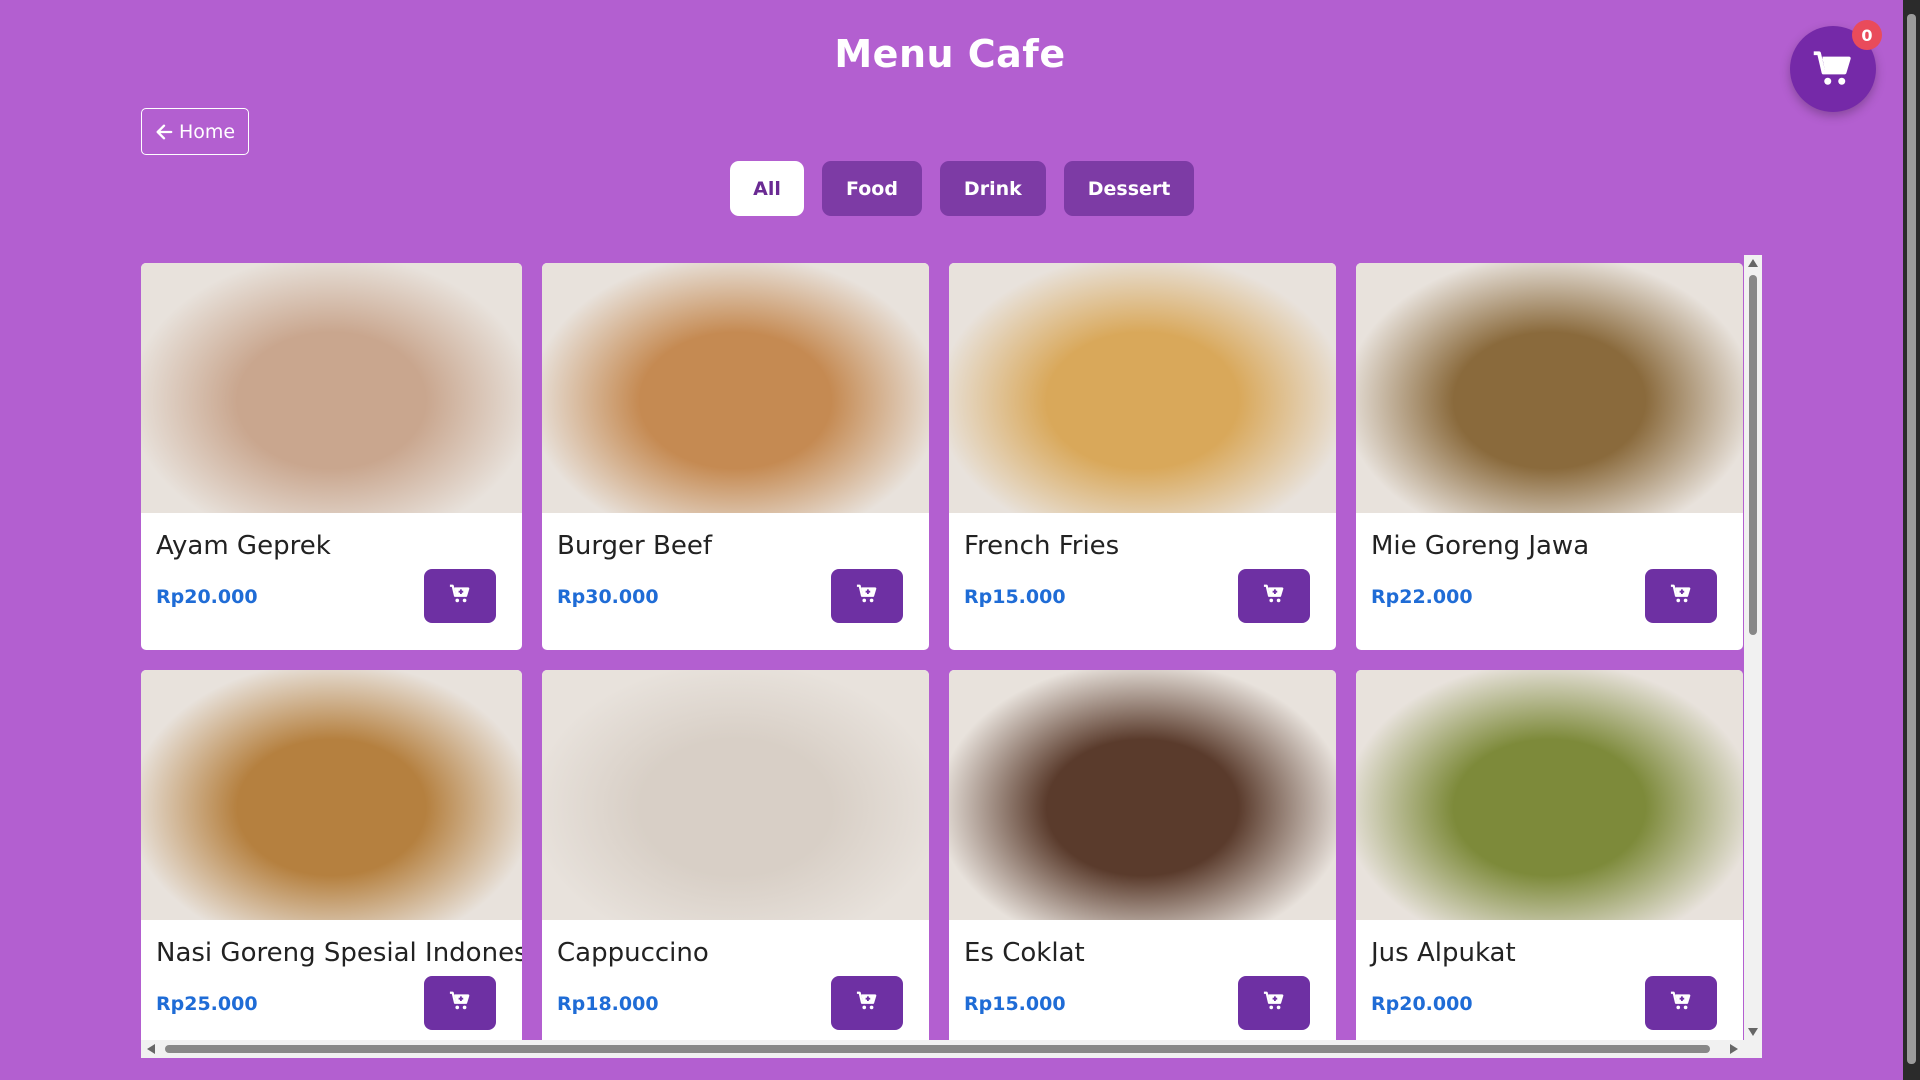 Image resolution: width=1920 pixels, height=1080 pixels. What do you see at coordinates (634, 546) in the screenshot?
I see `menu-item-name: Burger Beef` at bounding box center [634, 546].